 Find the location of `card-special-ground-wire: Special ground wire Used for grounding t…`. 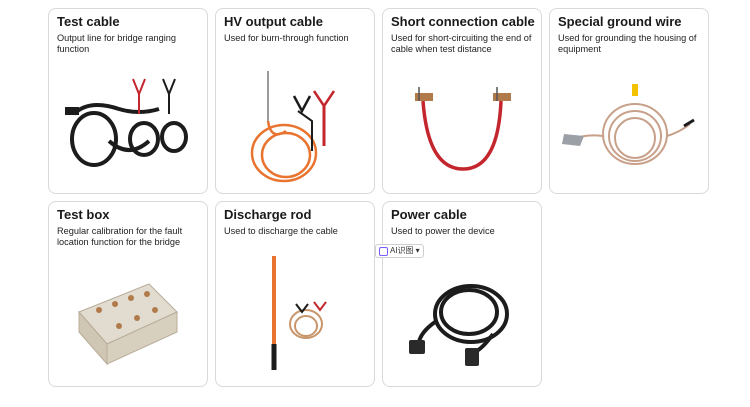

card-special-ground-wire: Special ground wire Used for grounding t… is located at coordinates (629, 101).